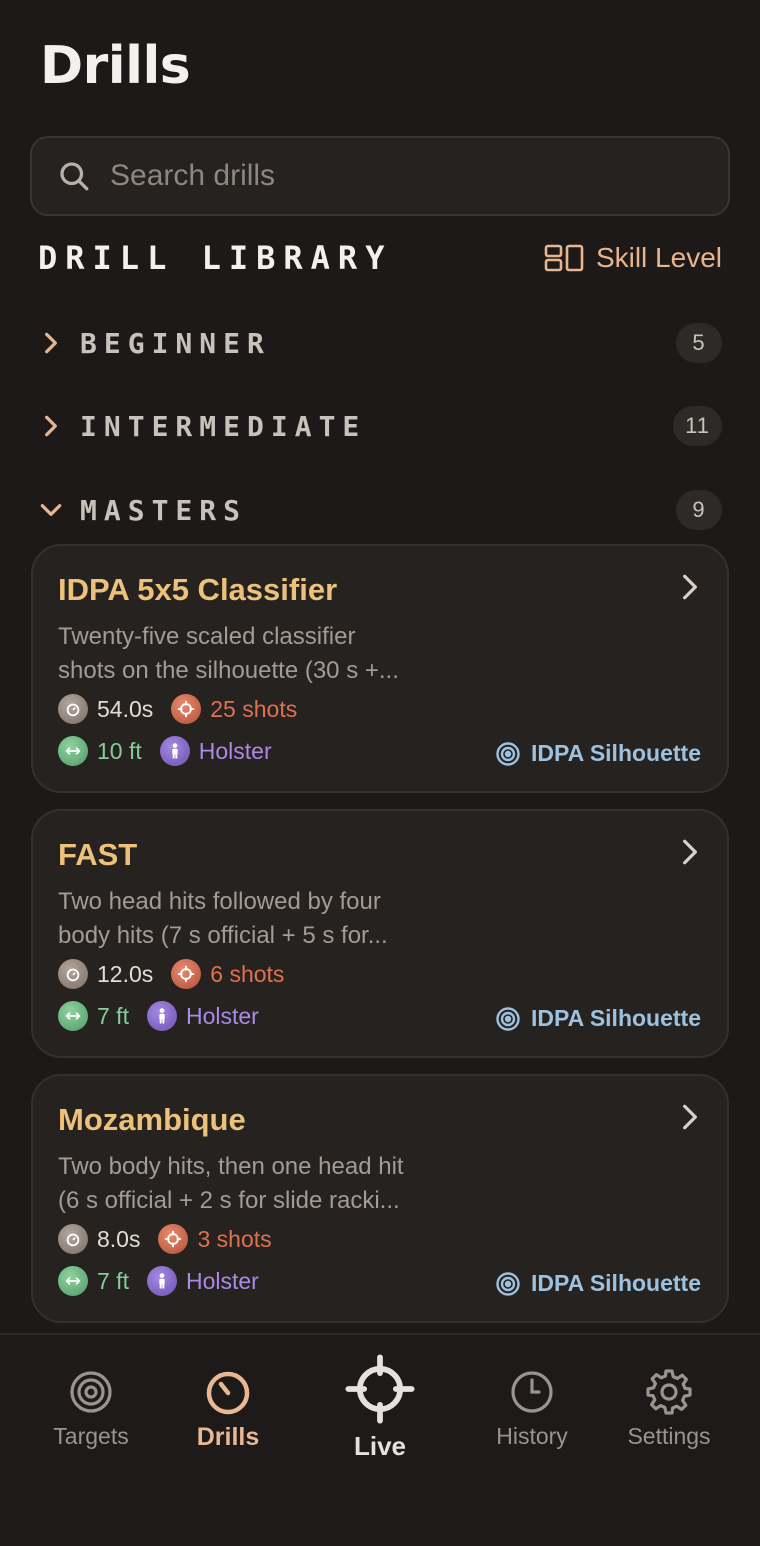 Image resolution: width=760 pixels, height=1546 pixels. I want to click on drill-shots: 6 shots, so click(227, 974).